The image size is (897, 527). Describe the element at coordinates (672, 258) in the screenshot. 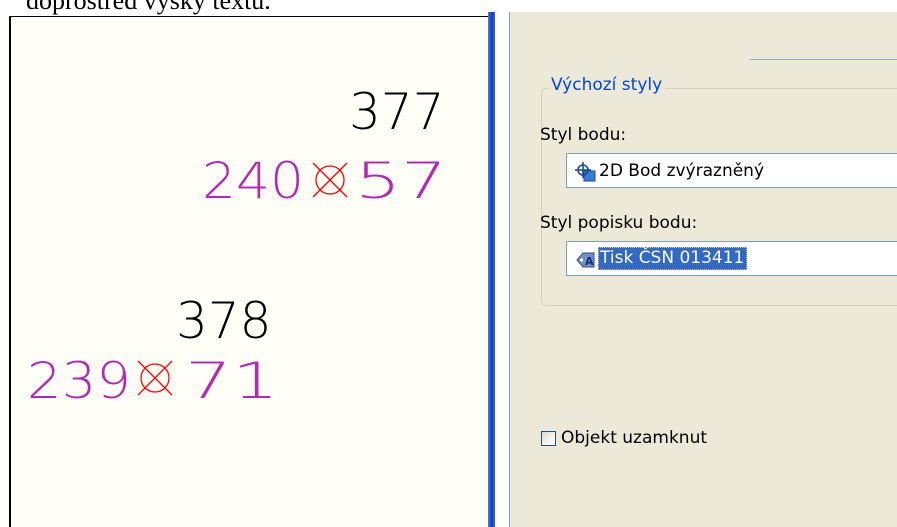

I see `label-style-value: Tisk ČSN 013411` at that location.